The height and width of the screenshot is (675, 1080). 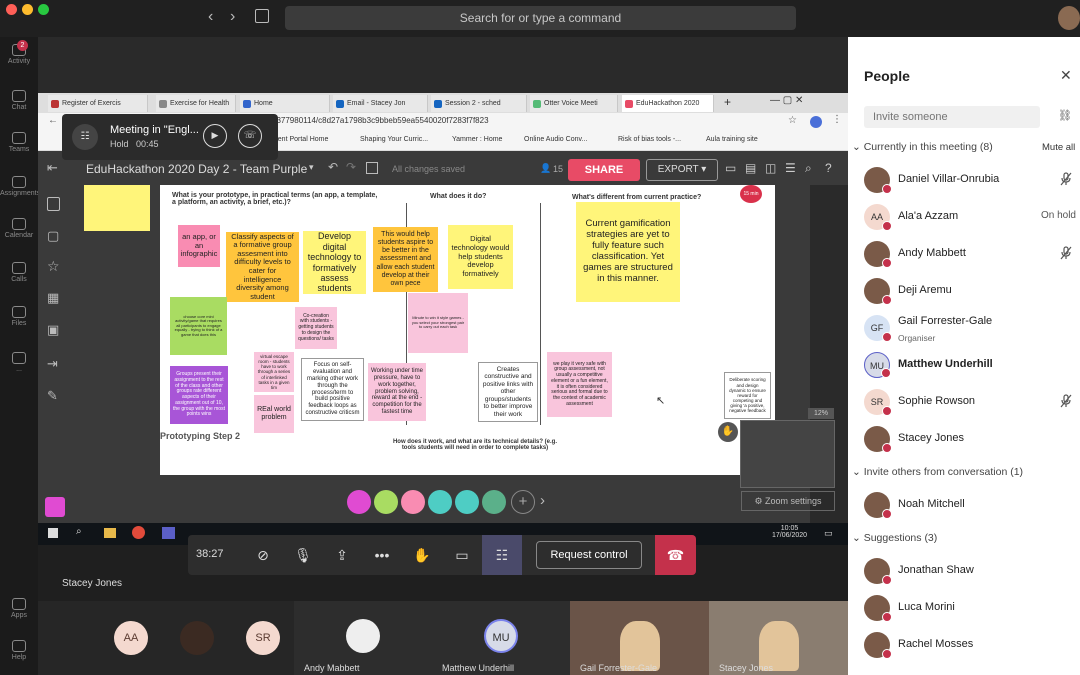 What do you see at coordinates (730, 168) in the screenshot?
I see `present-icon: ▭` at bounding box center [730, 168].